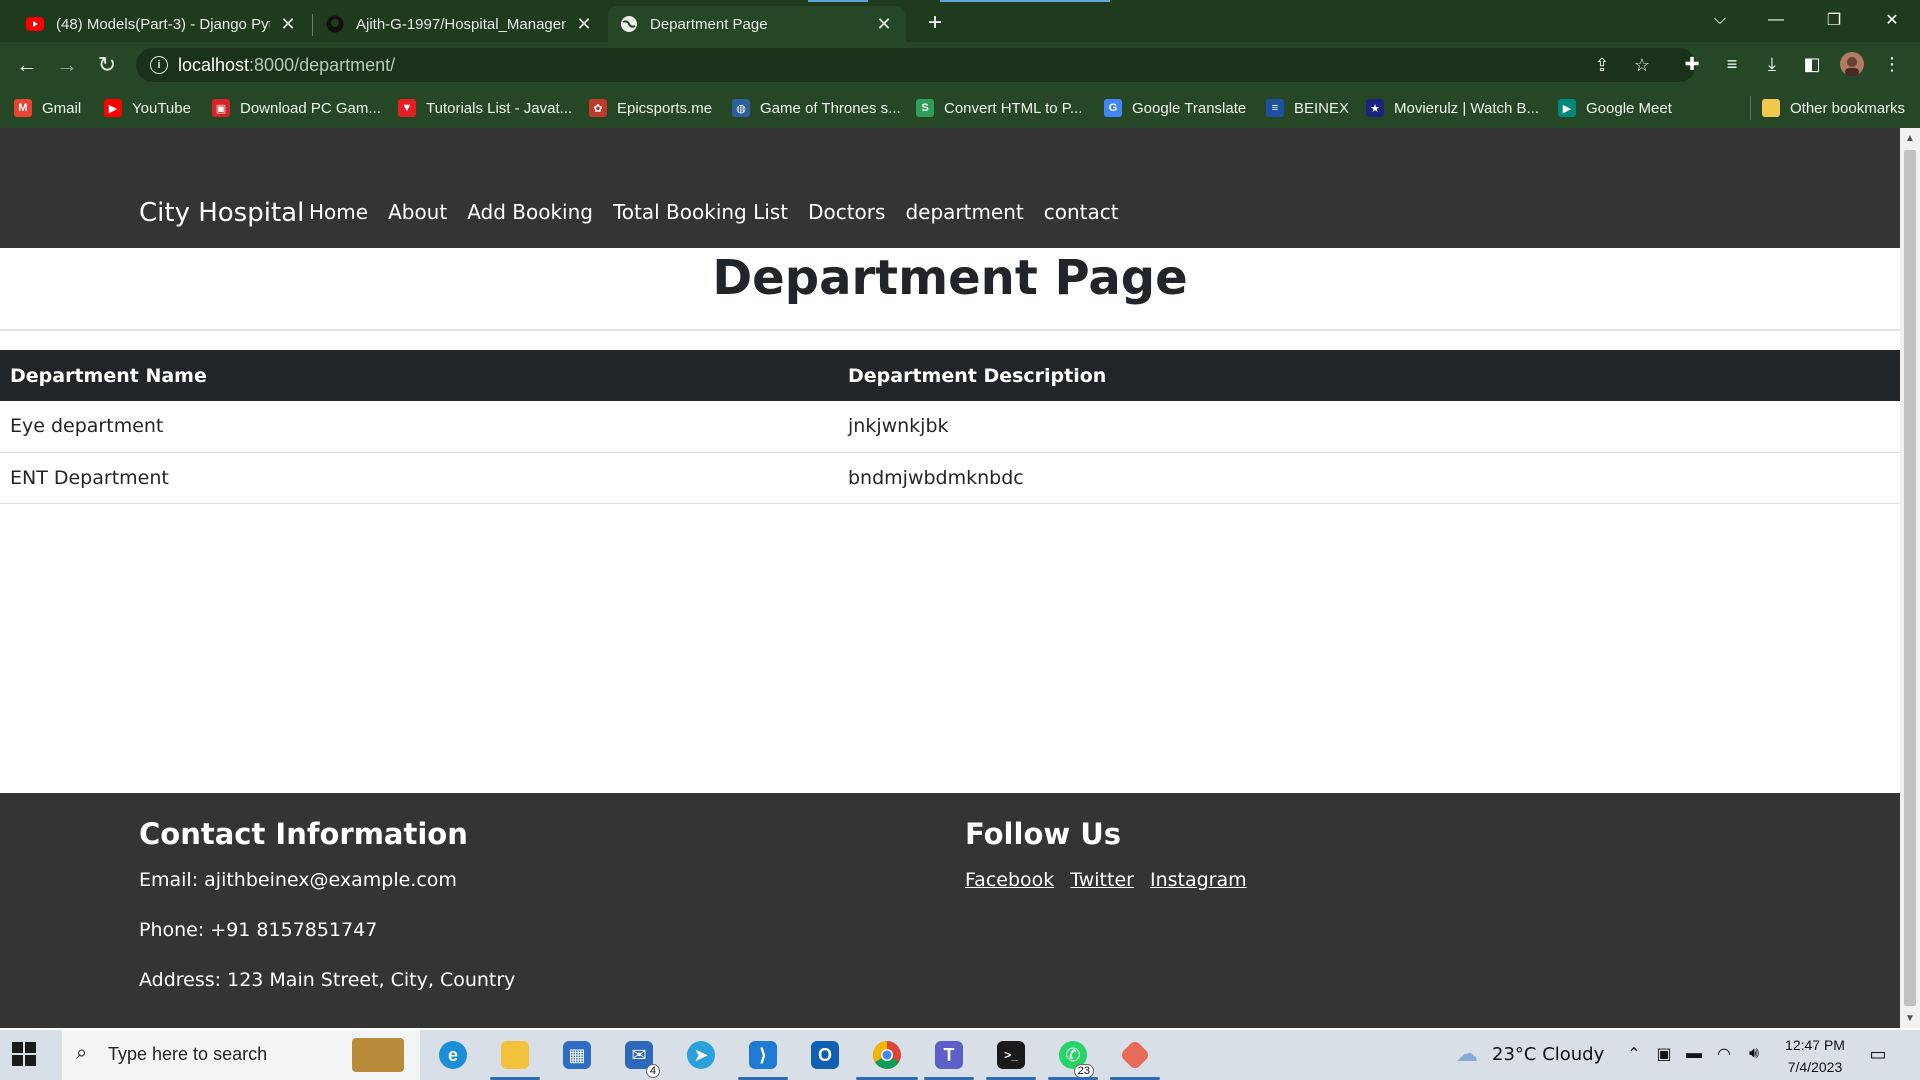 The image size is (1920, 1080). I want to click on tab-github: Ajith-G-1997/Hospital_Managem ✕, so click(460, 24).